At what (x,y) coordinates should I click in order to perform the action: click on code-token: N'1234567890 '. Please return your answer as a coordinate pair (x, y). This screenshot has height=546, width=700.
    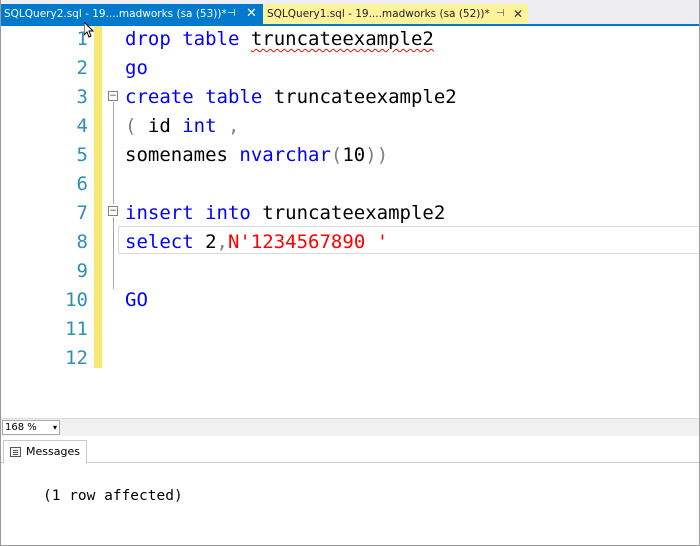
    Looking at the image, I should click on (308, 242).